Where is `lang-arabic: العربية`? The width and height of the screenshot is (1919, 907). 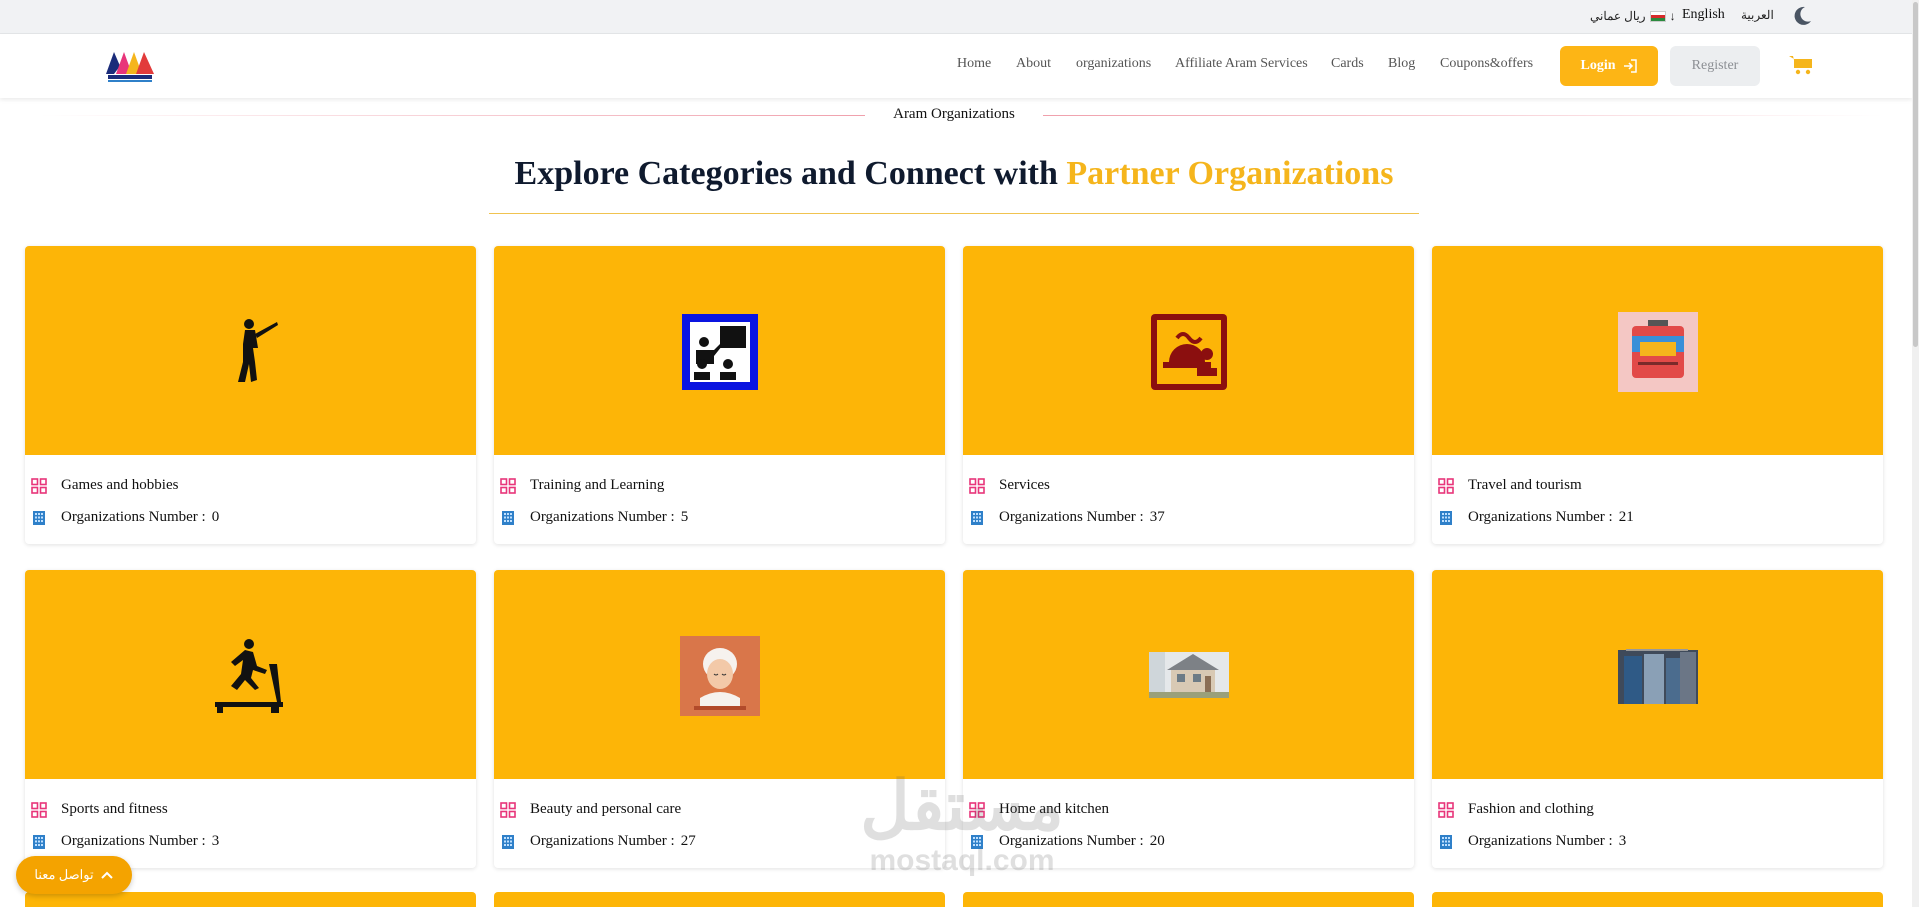 lang-arabic: العربية is located at coordinates (1757, 15).